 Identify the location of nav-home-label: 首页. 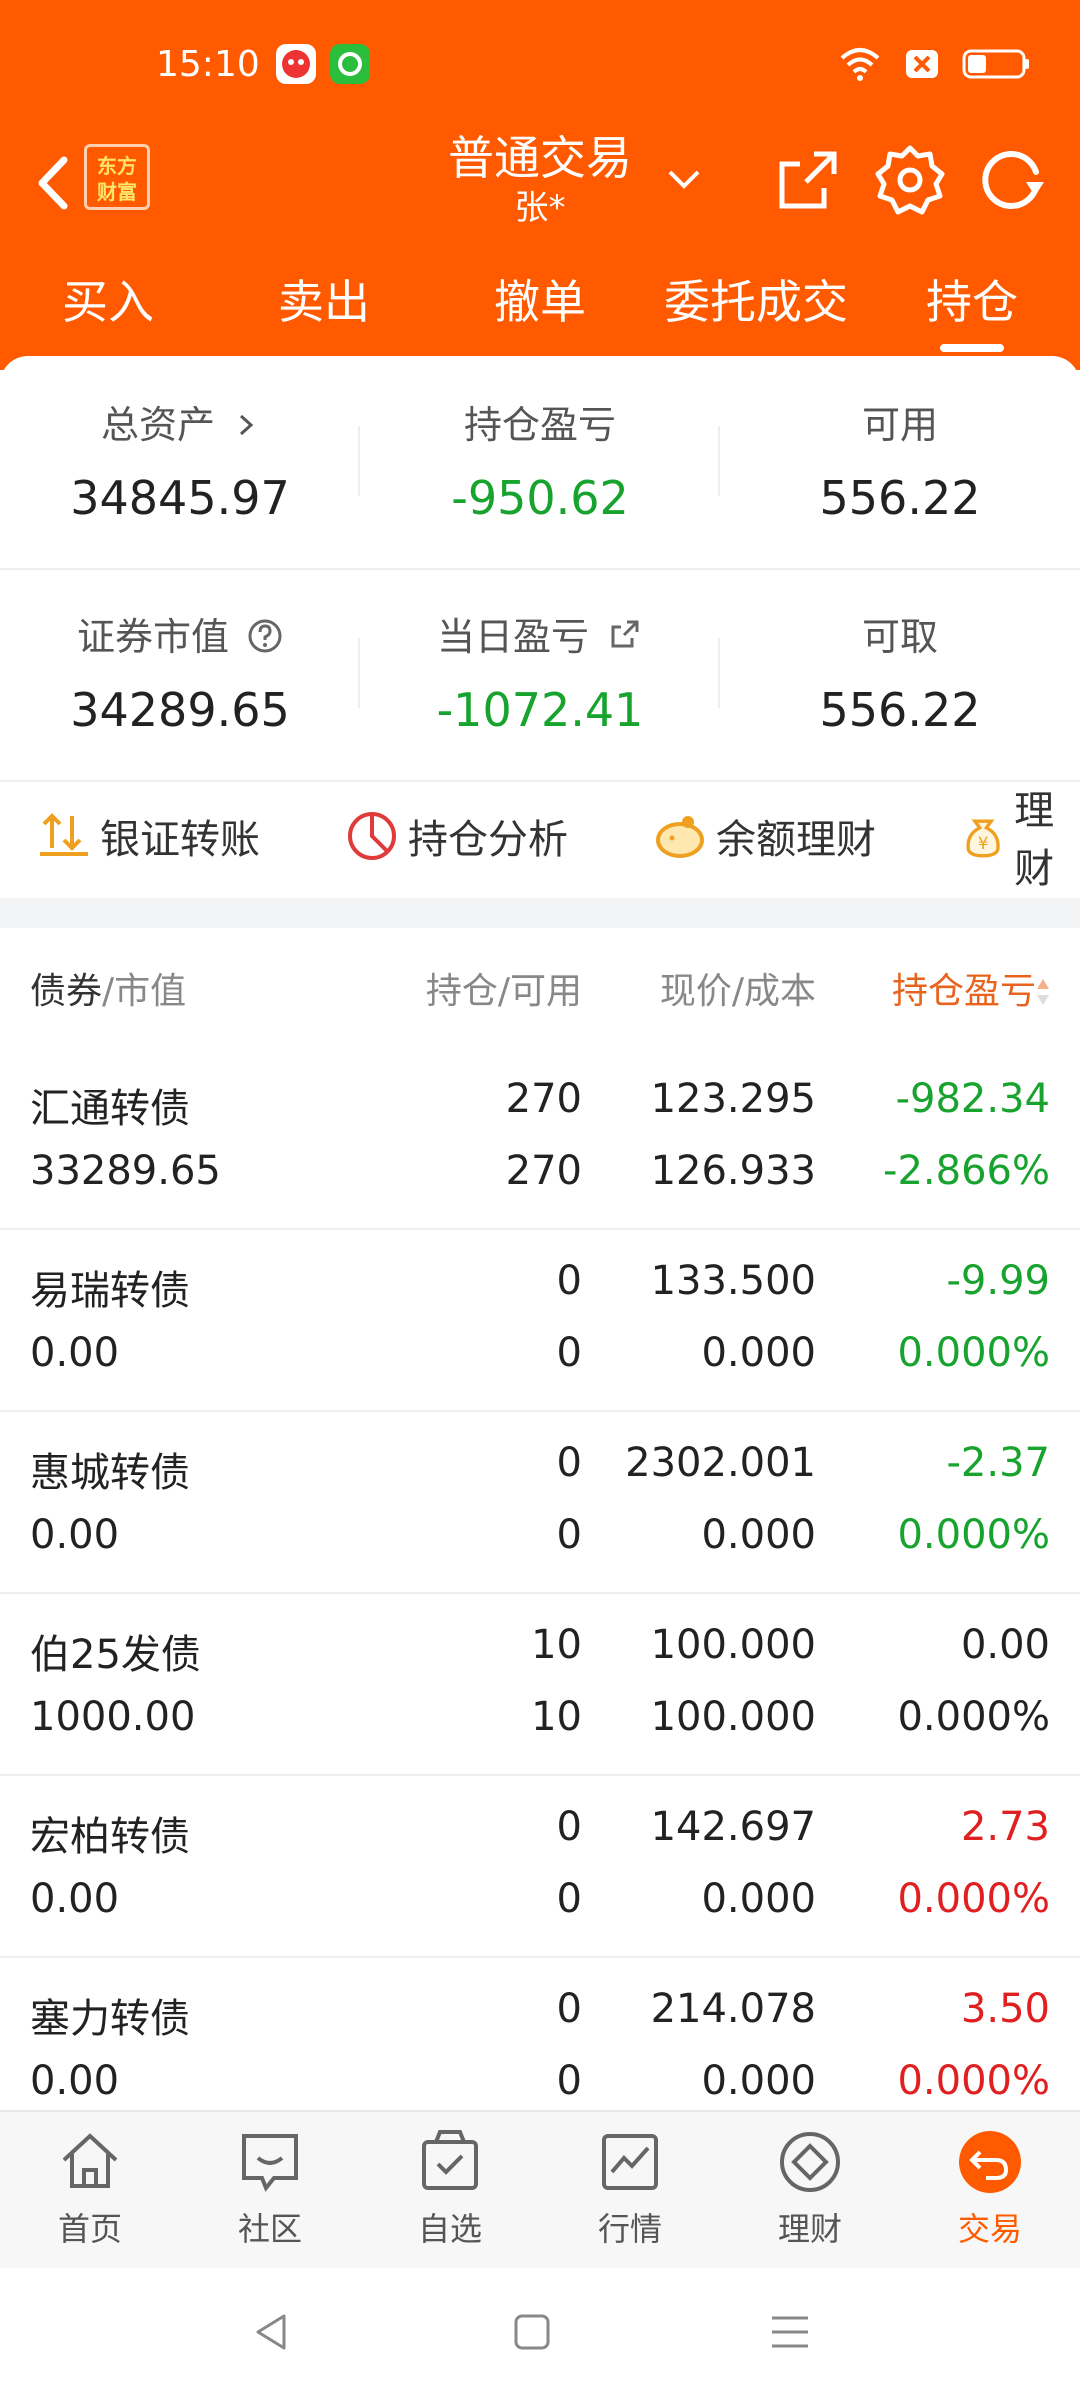
(89, 2229).